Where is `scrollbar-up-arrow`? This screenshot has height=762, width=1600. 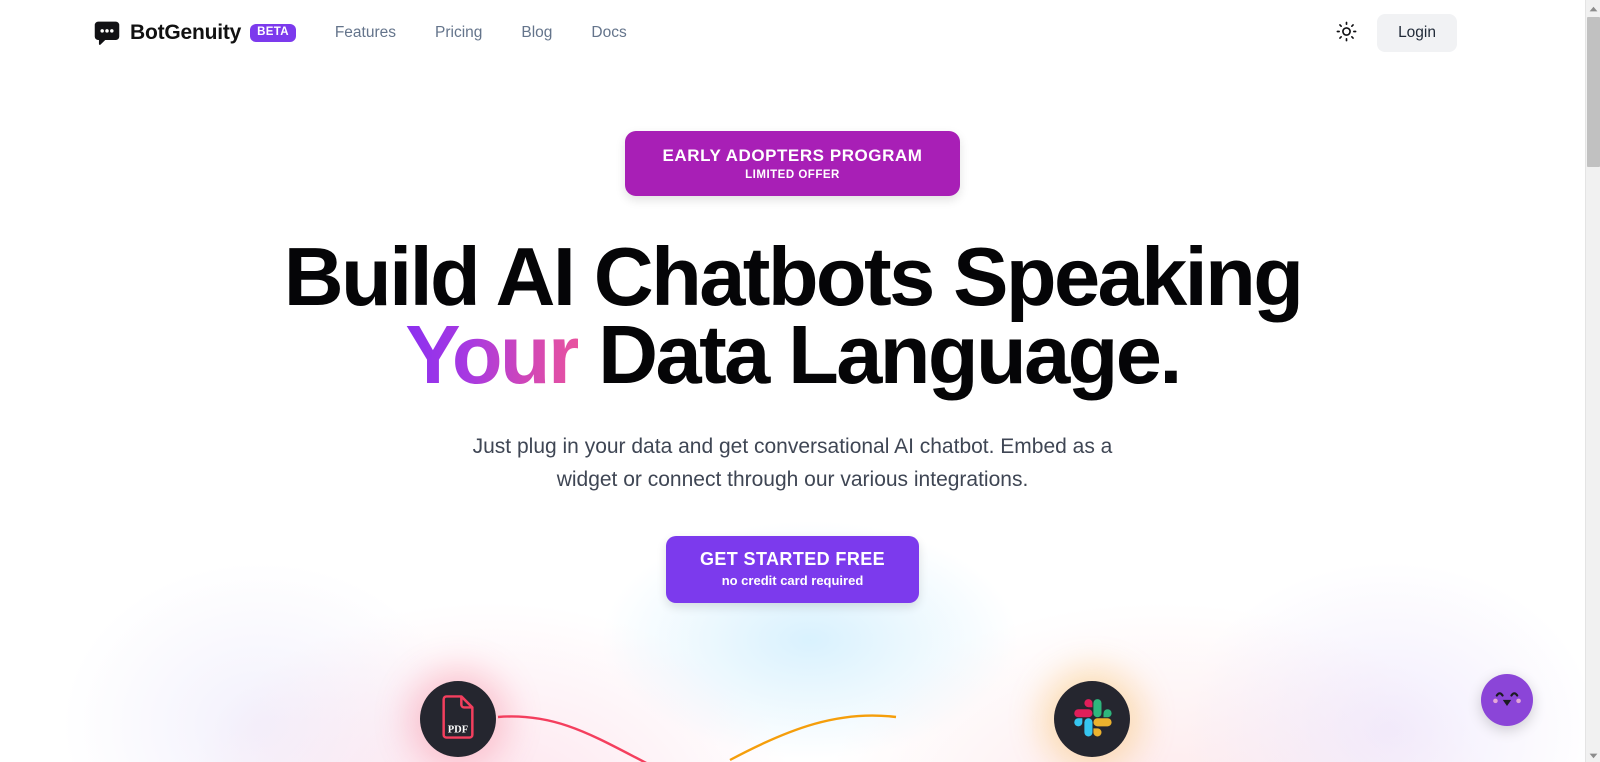
scrollbar-up-arrow is located at coordinates (1593, 7).